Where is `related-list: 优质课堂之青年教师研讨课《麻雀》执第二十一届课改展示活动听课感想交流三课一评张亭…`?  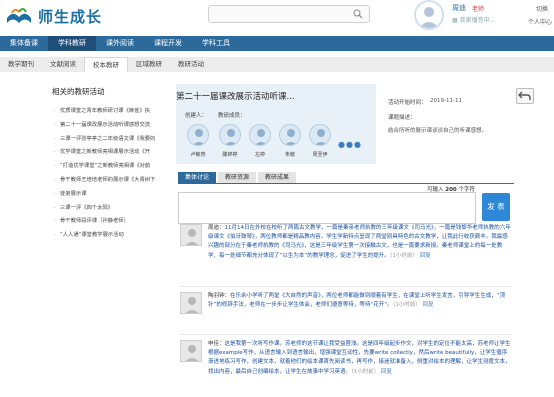
related-list: 优质课堂之青年教师研讨课《麻雀》执第二十一届课改展示活动听课感想交流三课一评张亭… is located at coordinates (111, 174).